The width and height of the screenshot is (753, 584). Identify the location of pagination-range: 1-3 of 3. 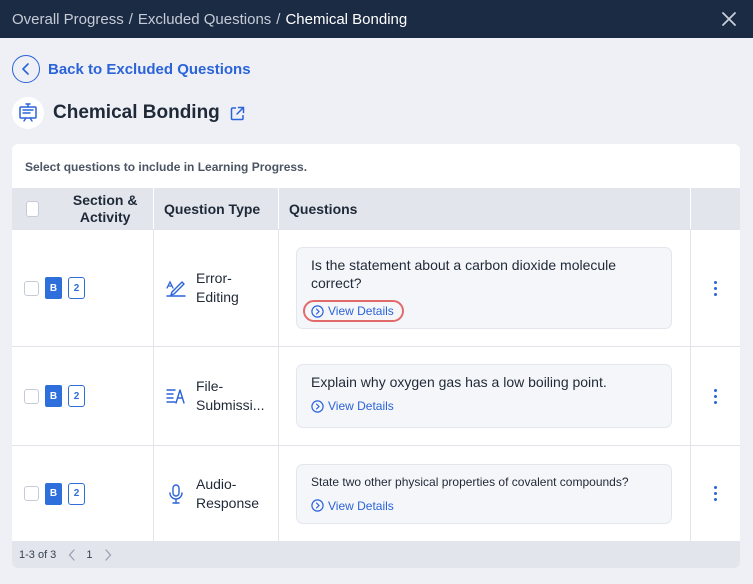
(38, 554).